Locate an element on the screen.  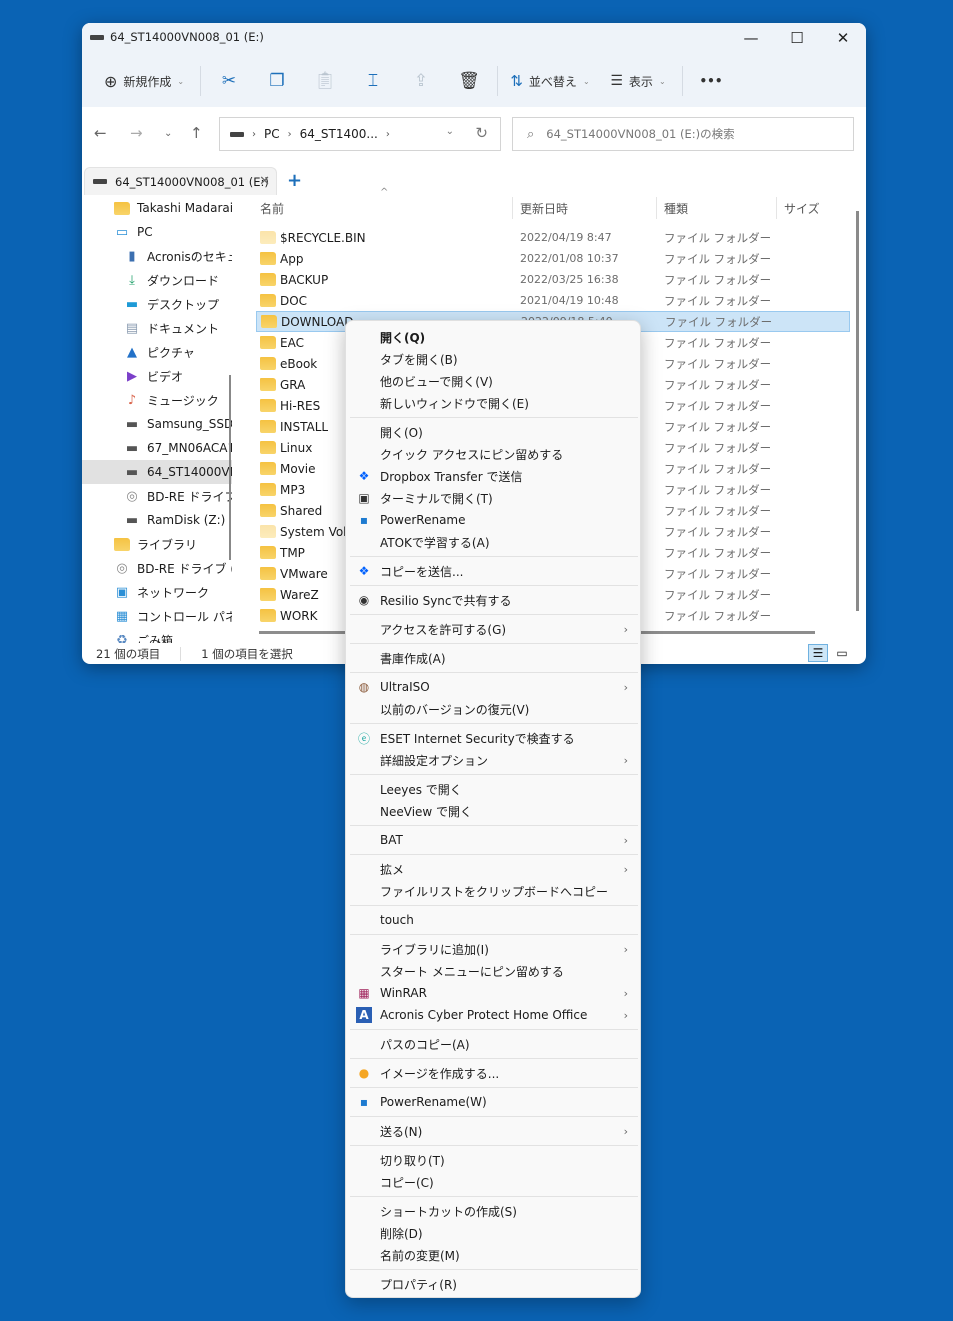
menu-item: 名前の変更(M) is located at coordinates (493, 1255).